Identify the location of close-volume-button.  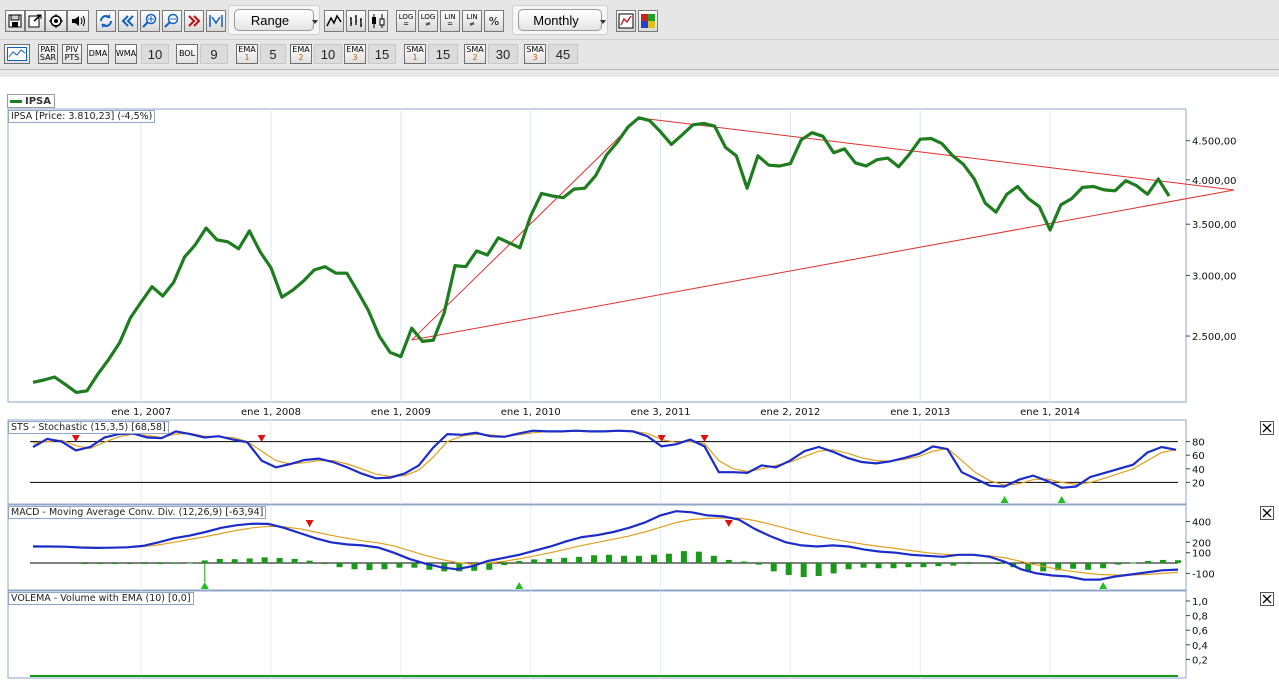
(1267, 599).